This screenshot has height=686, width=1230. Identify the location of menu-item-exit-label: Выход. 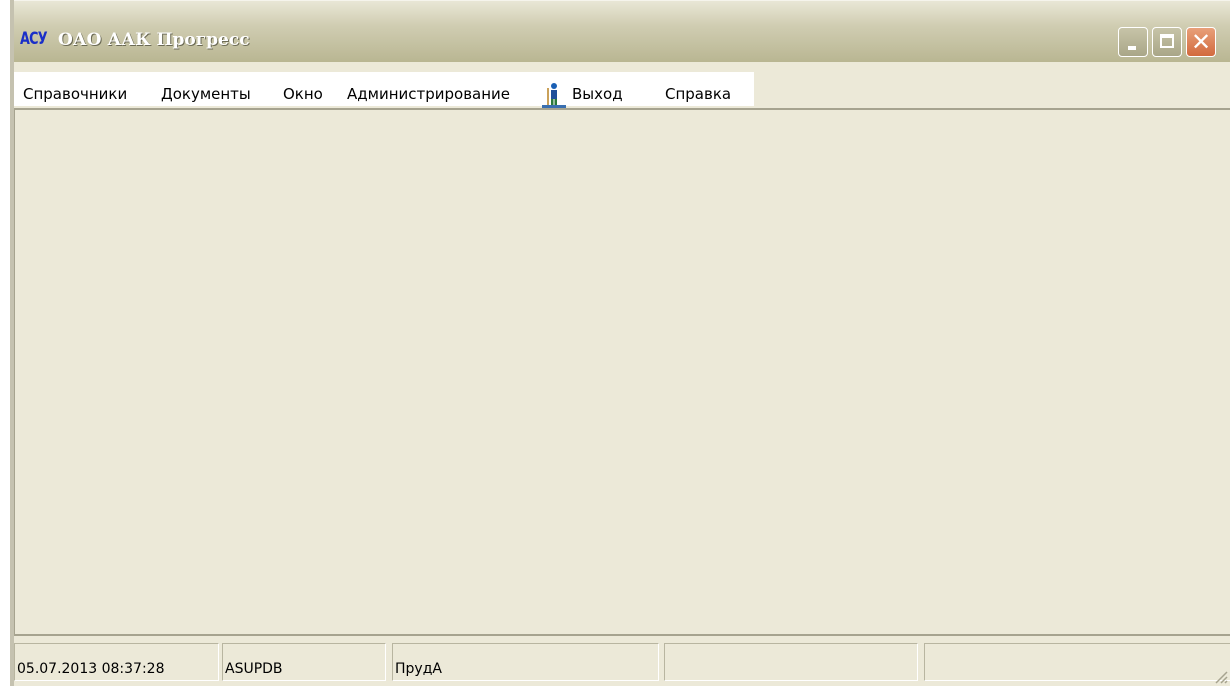
(597, 94).